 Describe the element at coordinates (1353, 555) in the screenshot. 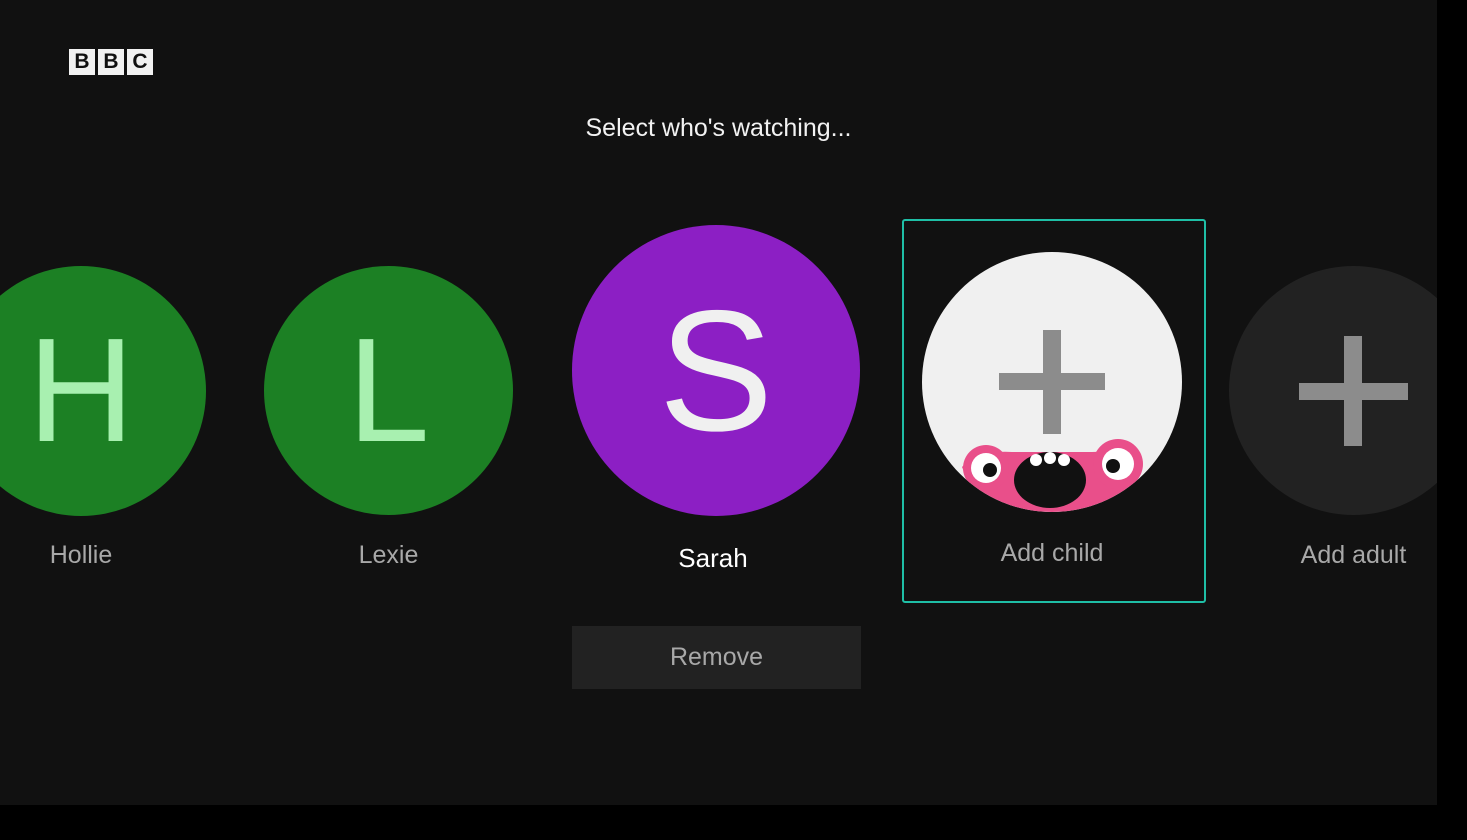

I see `add-adult-label: Add adult` at that location.